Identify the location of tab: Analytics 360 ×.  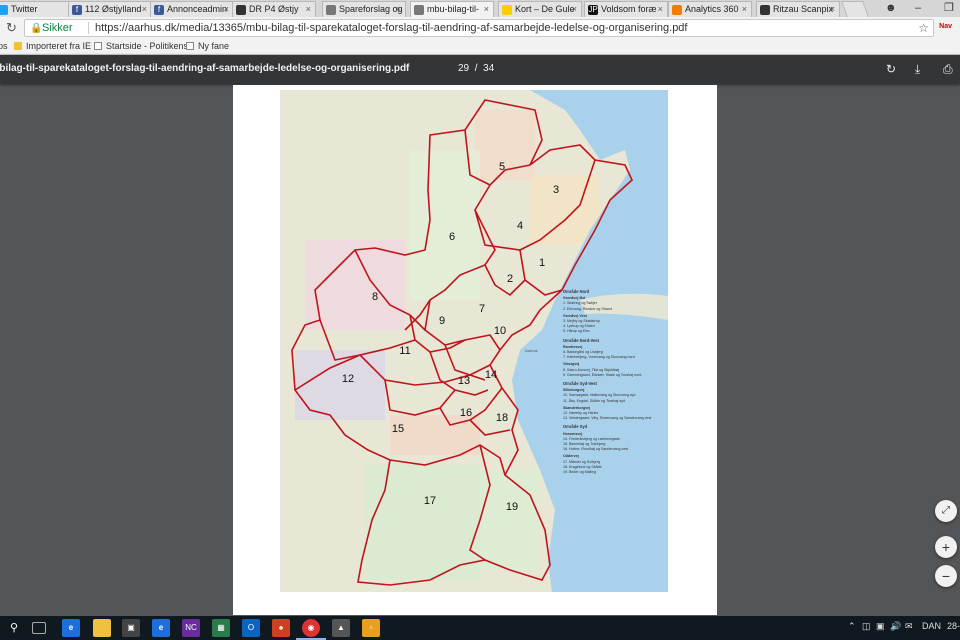
(710, 9).